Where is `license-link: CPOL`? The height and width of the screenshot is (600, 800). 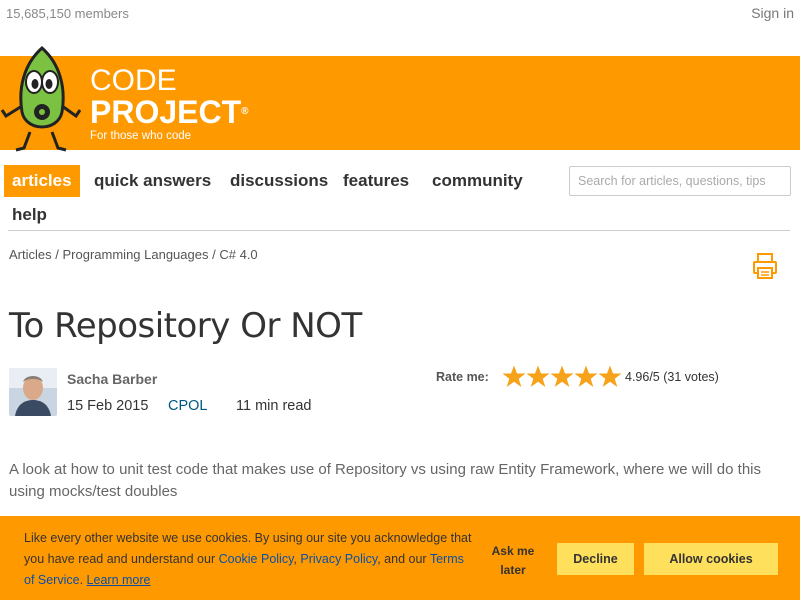
license-link: CPOL is located at coordinates (188, 406).